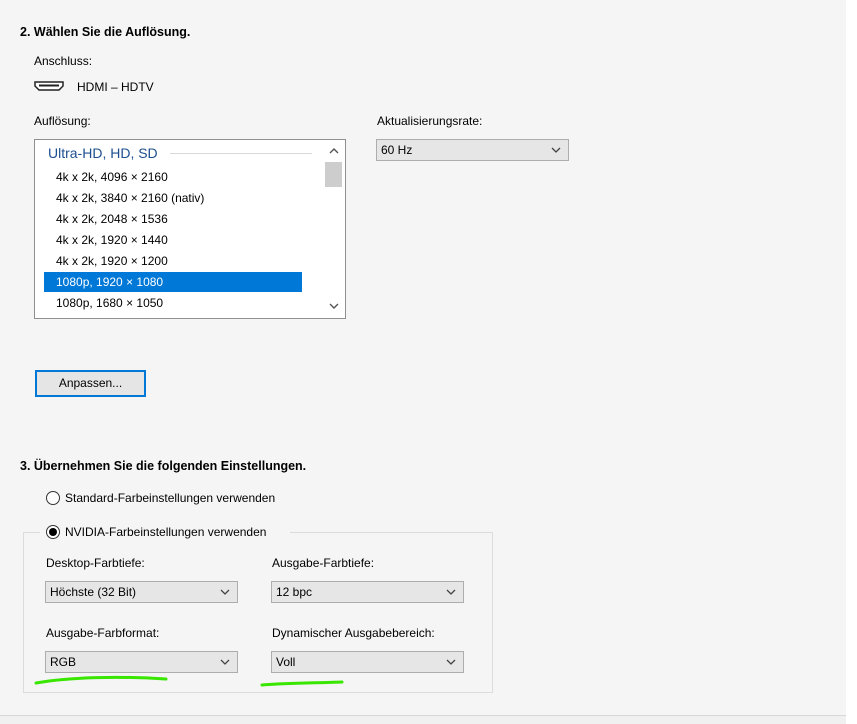 The image size is (857, 724). What do you see at coordinates (63, 61) in the screenshot?
I see `connection-label: Anschluss:` at bounding box center [63, 61].